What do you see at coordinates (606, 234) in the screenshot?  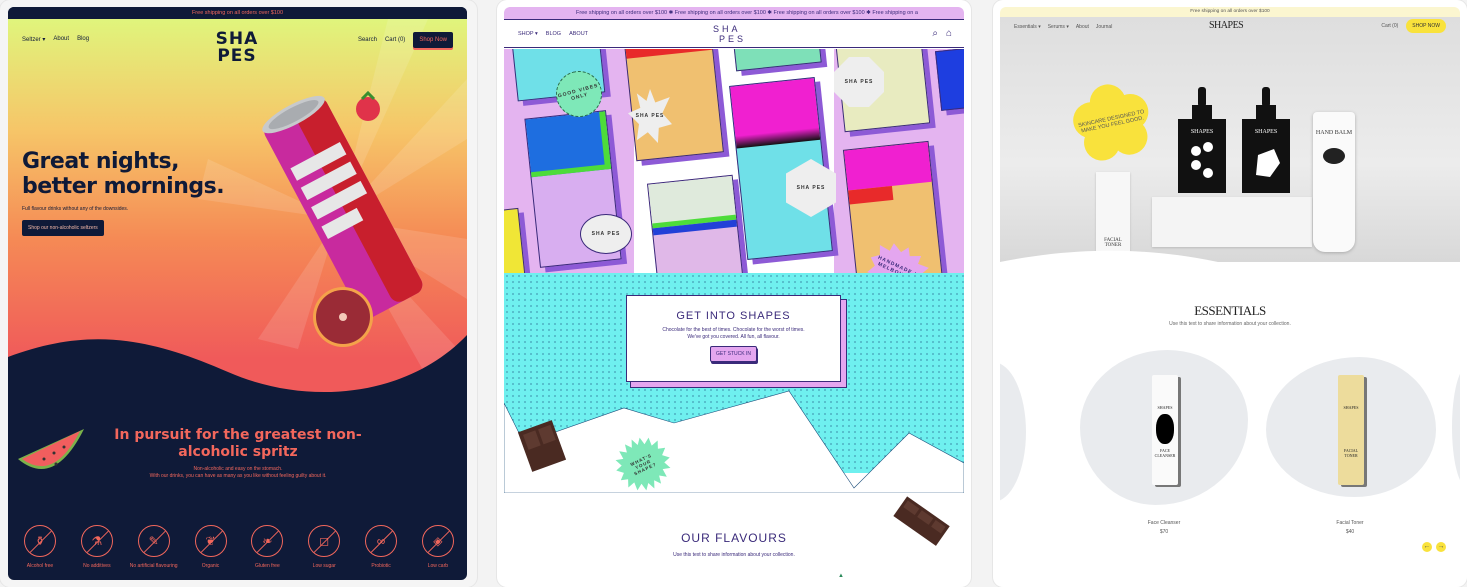 I see `oval-logo-badge: SHA PES` at bounding box center [606, 234].